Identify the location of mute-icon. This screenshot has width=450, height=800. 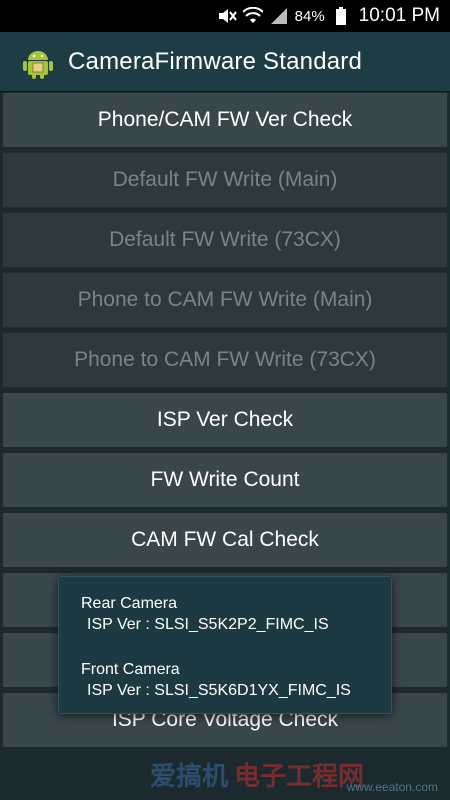
(227, 16).